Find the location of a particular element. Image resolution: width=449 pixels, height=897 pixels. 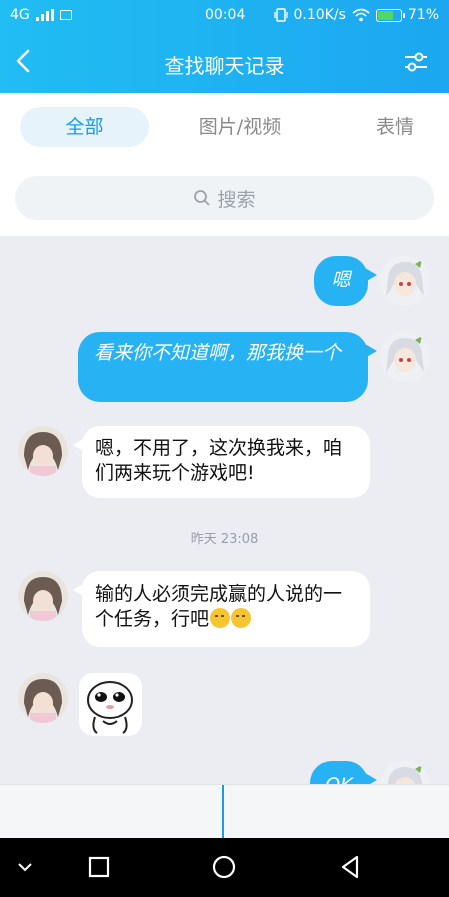

network-speed: 0.10K/s is located at coordinates (319, 15).